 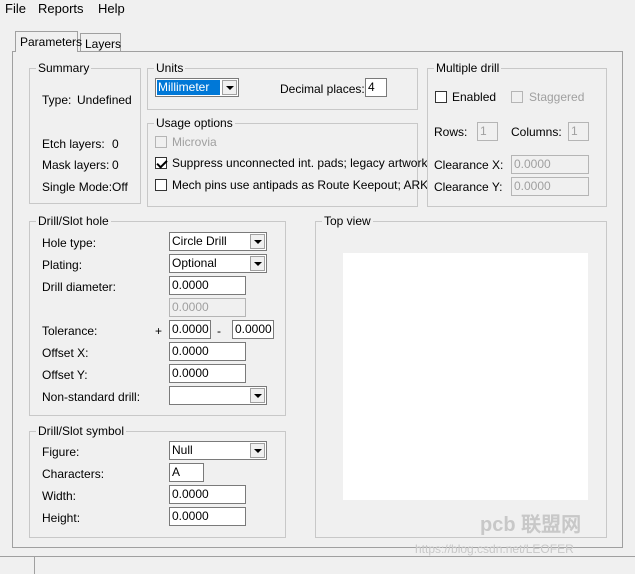 I want to click on menu-reports: Reports, so click(x=61, y=9).